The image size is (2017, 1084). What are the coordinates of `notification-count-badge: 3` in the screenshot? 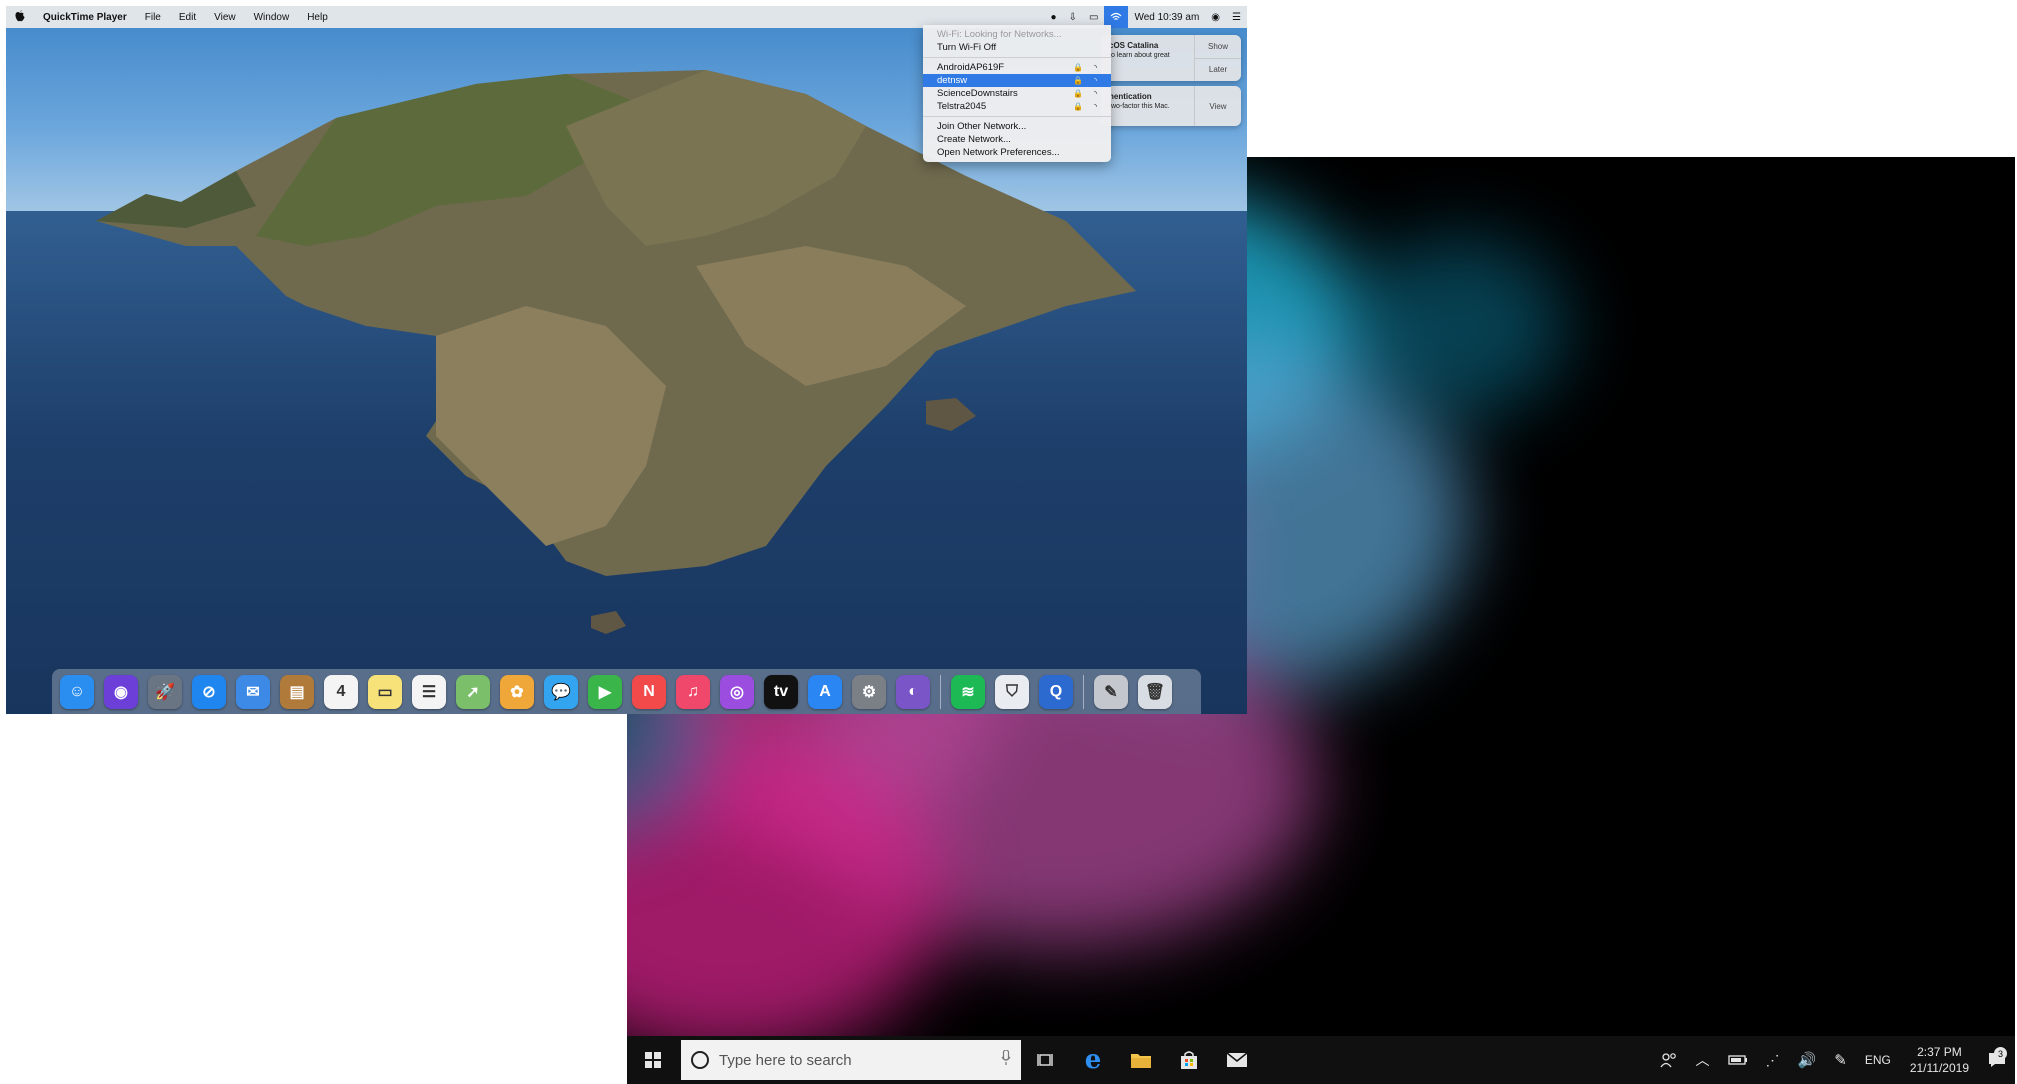 It's located at (2000, 1053).